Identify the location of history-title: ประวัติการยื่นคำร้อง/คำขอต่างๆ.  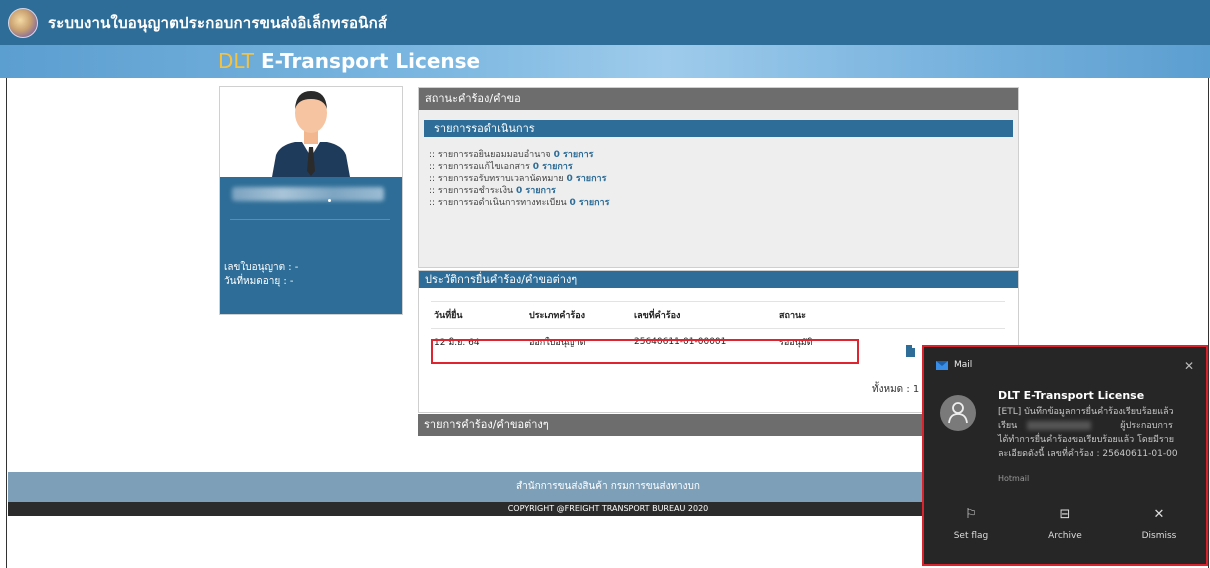
(718, 279).